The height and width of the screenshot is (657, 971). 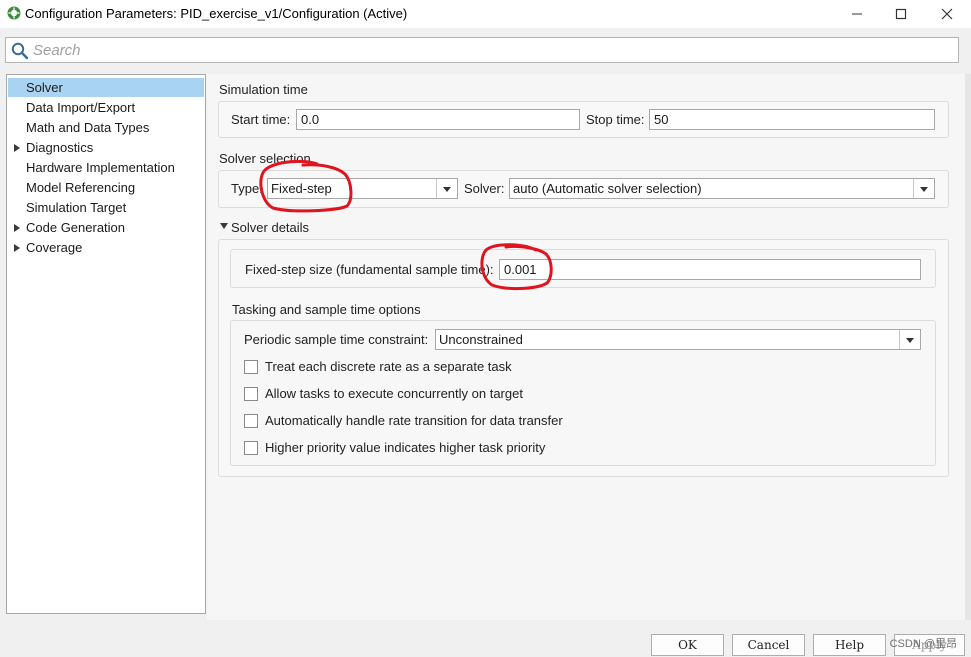 I want to click on checkbox-higher-priority, so click(x=251, y=448).